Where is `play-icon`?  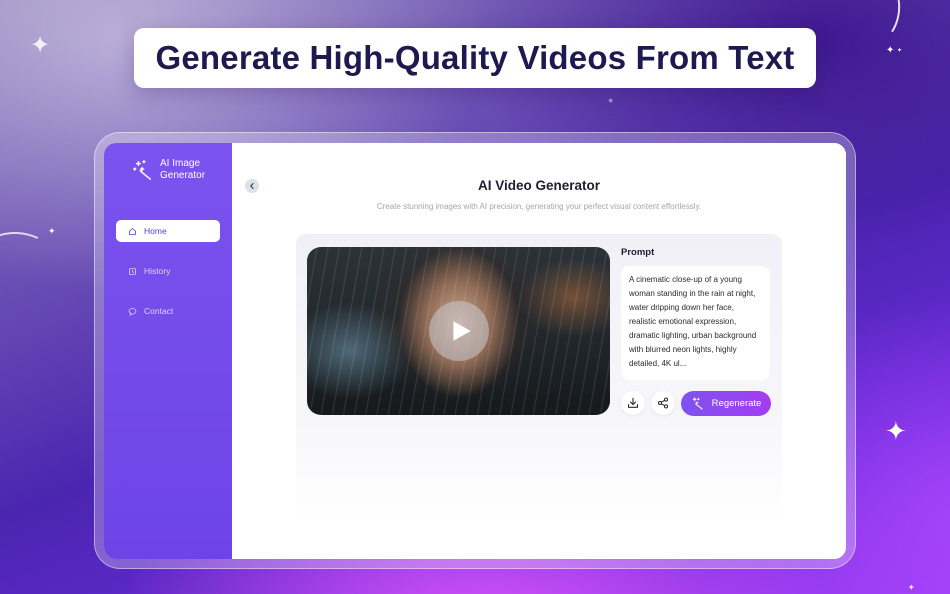 play-icon is located at coordinates (461, 331).